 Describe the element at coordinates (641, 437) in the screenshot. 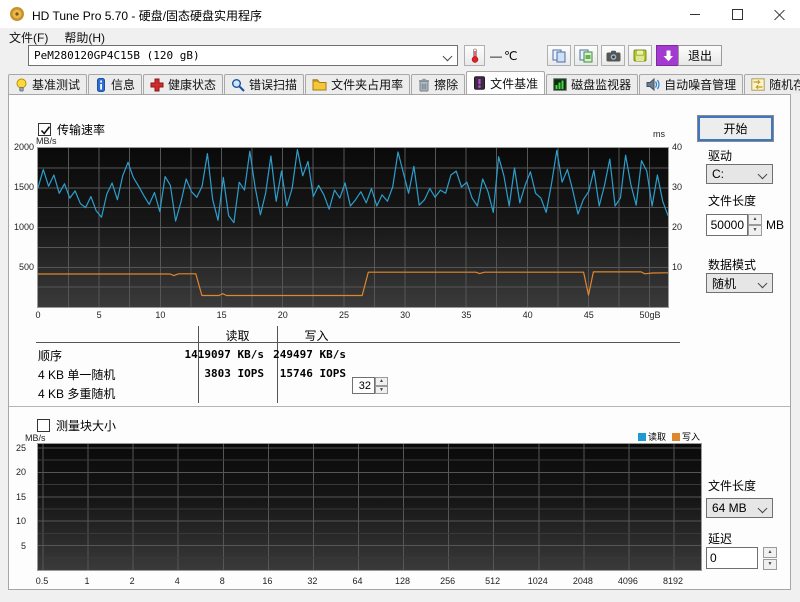

I see `legend-read-swatch` at that location.